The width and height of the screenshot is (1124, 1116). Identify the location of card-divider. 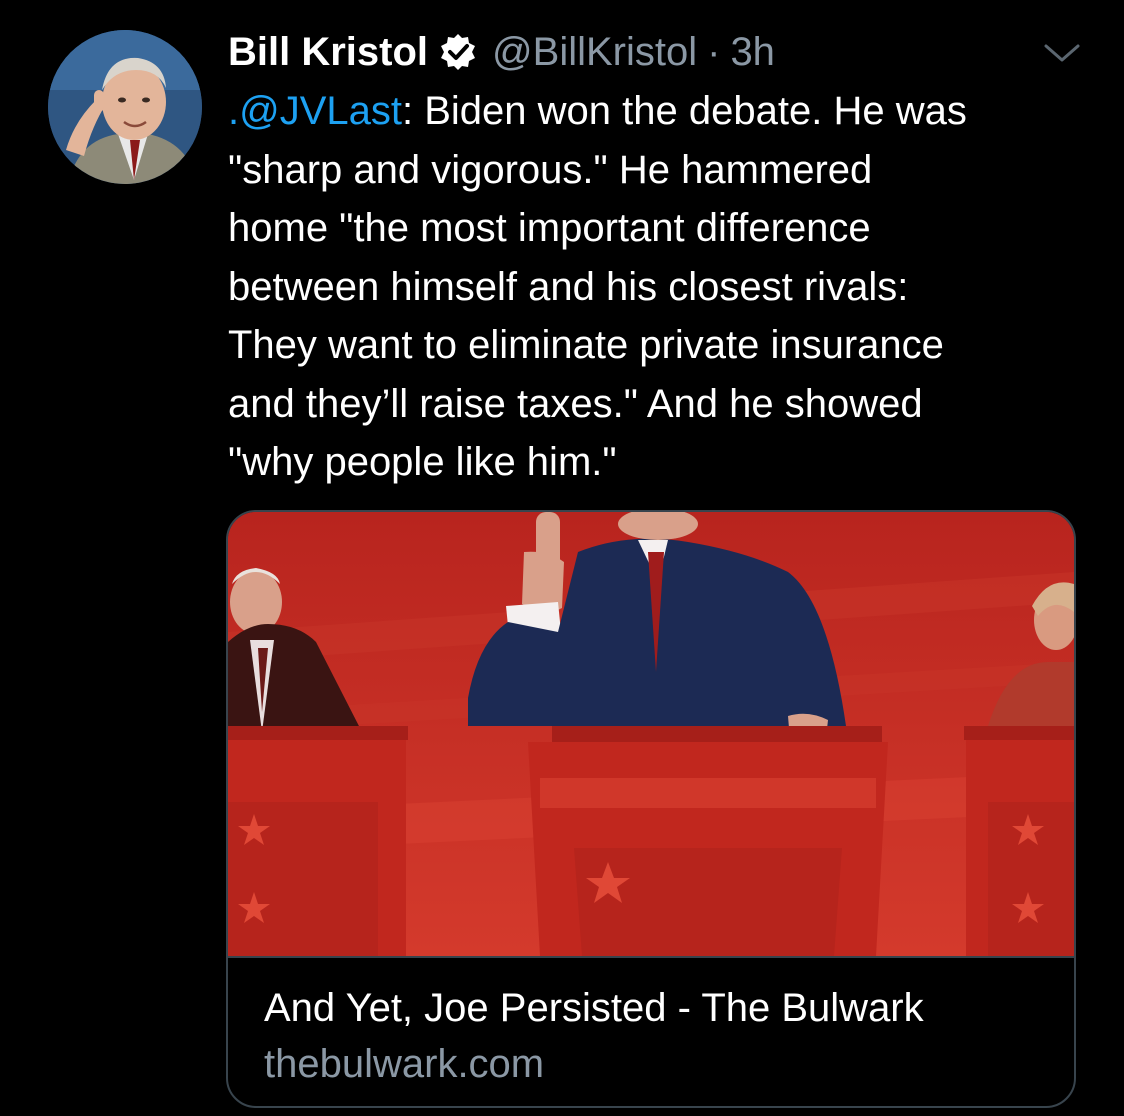
(651, 957).